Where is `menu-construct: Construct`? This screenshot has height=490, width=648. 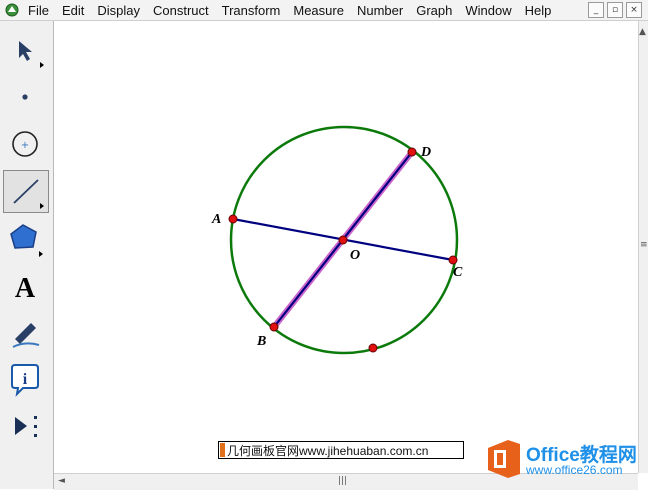
menu-construct: Construct is located at coordinates (181, 10).